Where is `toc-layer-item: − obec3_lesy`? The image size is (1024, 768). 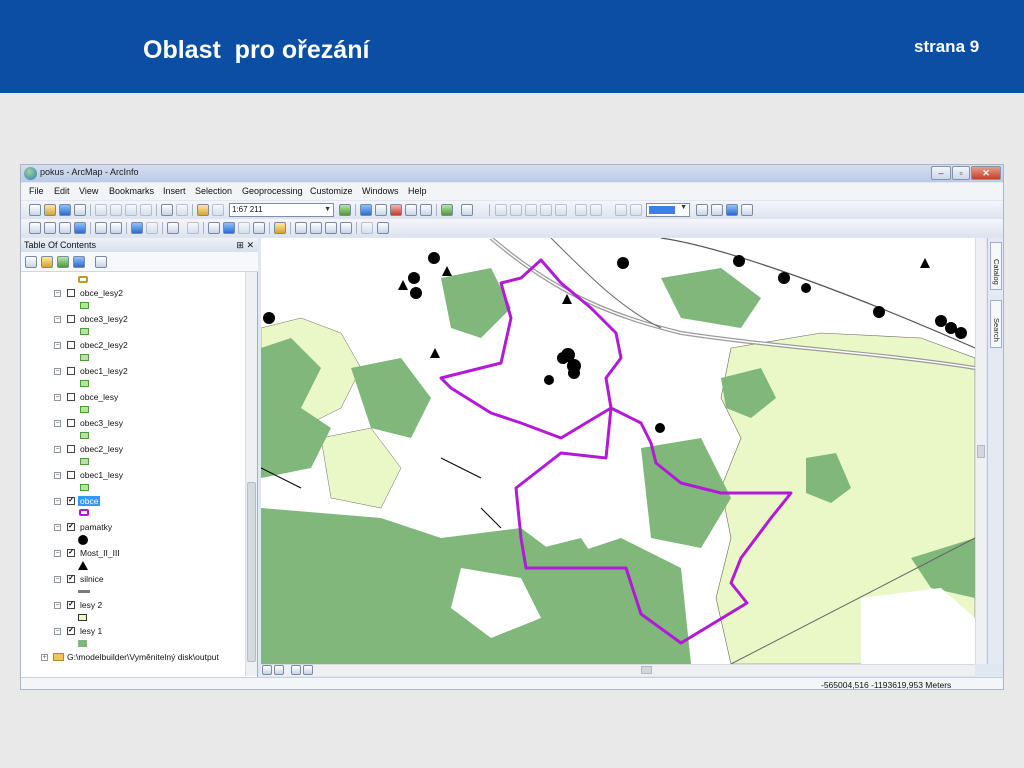 toc-layer-item: − obec3_lesy is located at coordinates (133, 431).